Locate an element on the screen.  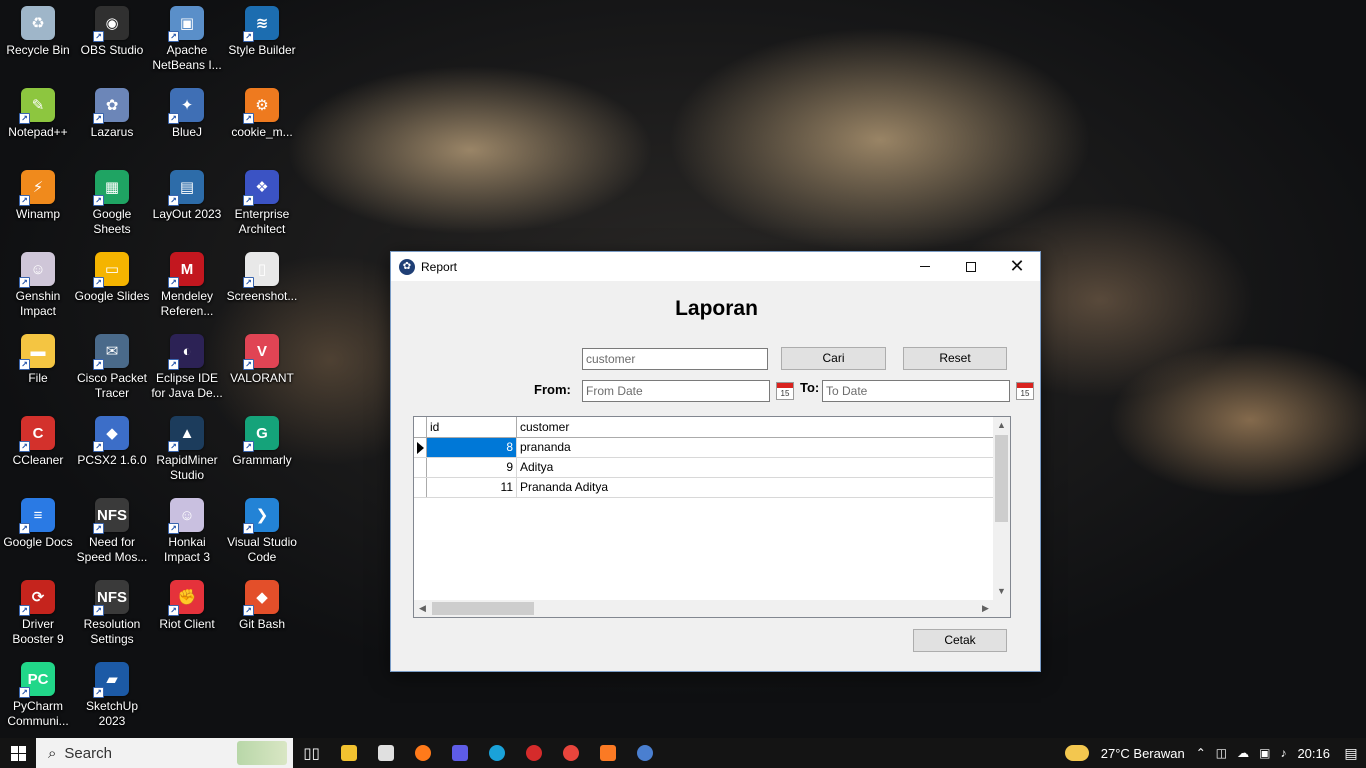
search-input: customer is located at coordinates (675, 359).